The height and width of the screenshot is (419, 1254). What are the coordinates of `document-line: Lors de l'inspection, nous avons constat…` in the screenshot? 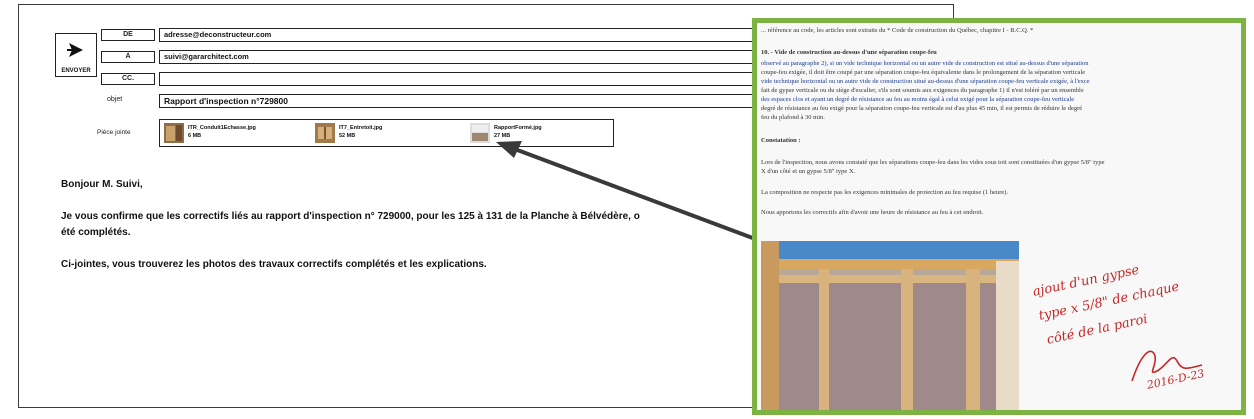 It's located at (933, 162).